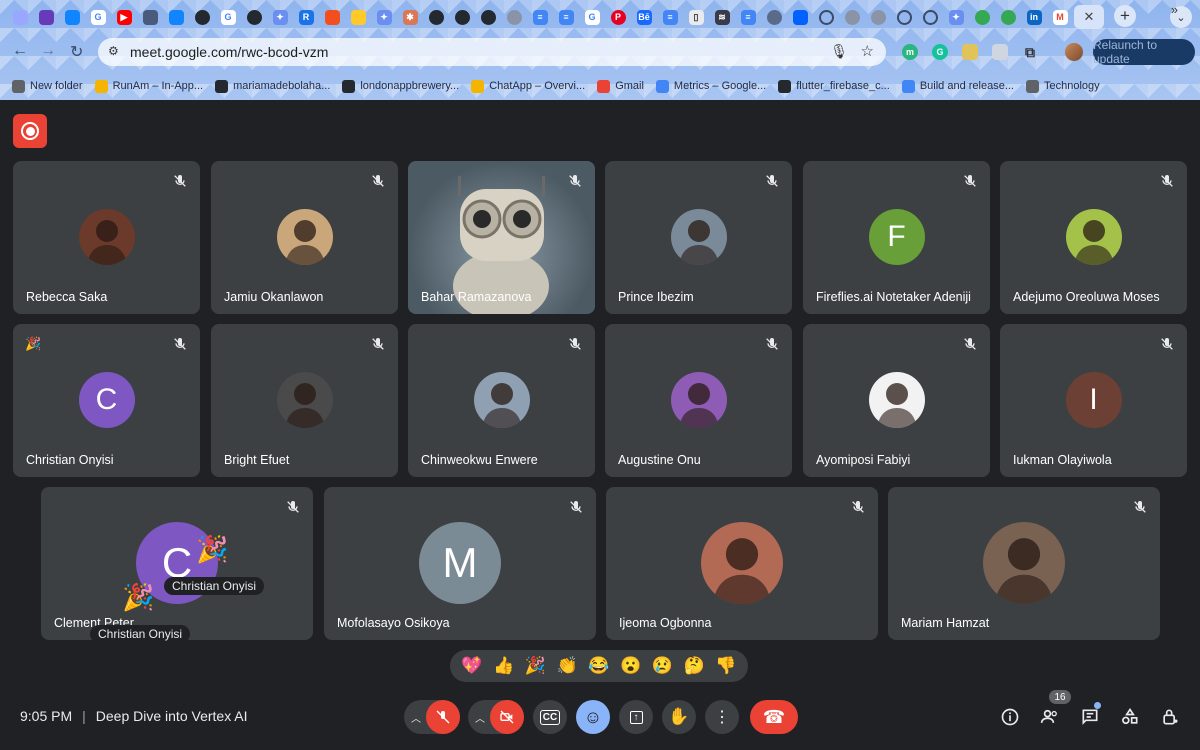  I want to click on camera-off-button, so click(507, 717).